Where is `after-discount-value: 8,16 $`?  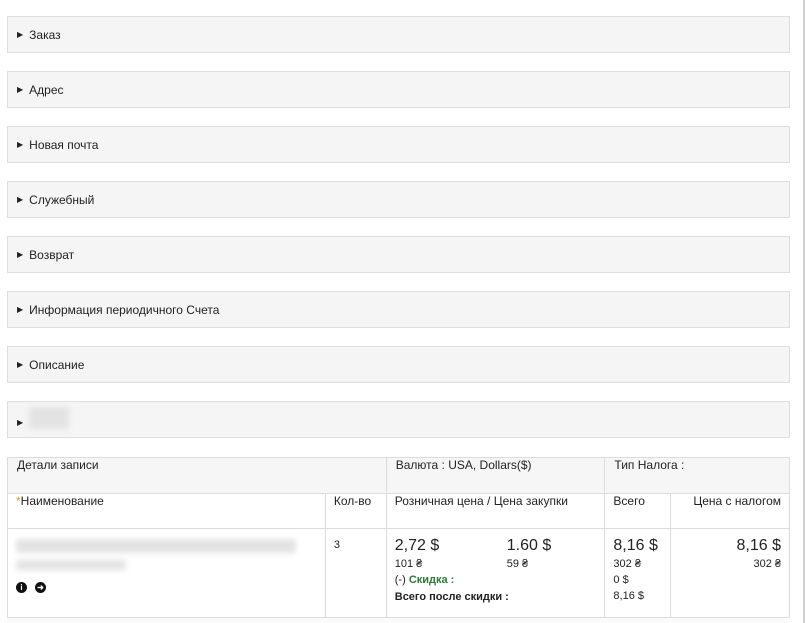
after-discount-value: 8,16 $ is located at coordinates (628, 596).